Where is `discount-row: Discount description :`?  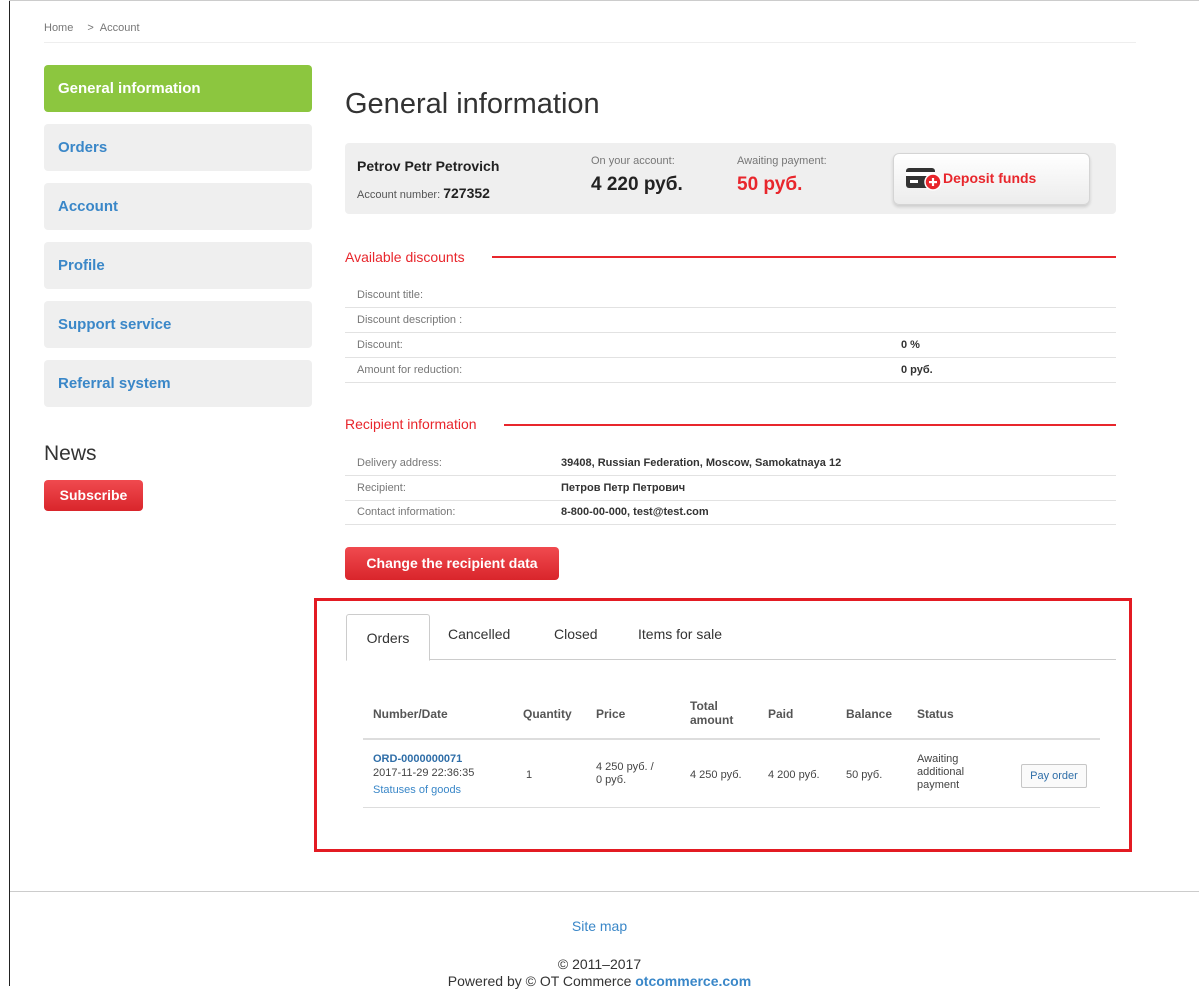
discount-row: Discount description : is located at coordinates (730, 320).